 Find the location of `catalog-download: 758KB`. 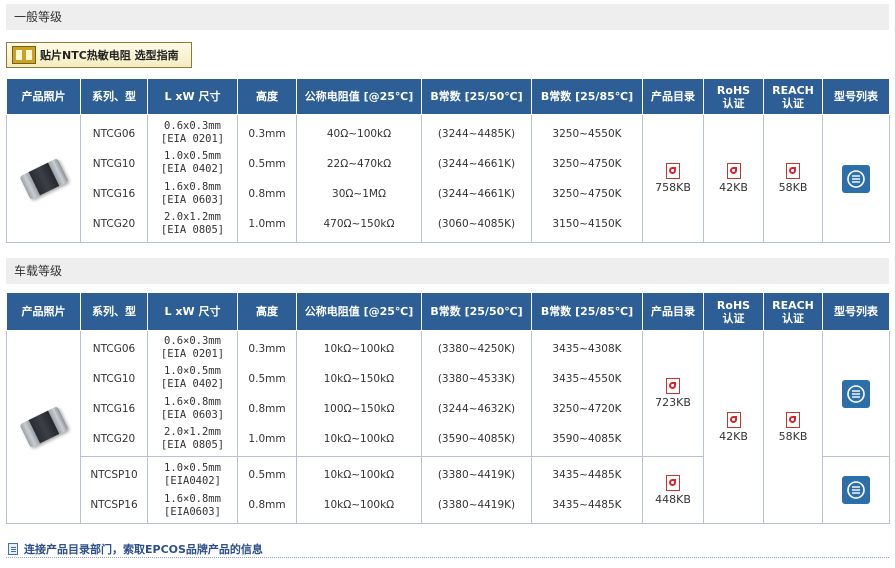

catalog-download: 758KB is located at coordinates (673, 178).